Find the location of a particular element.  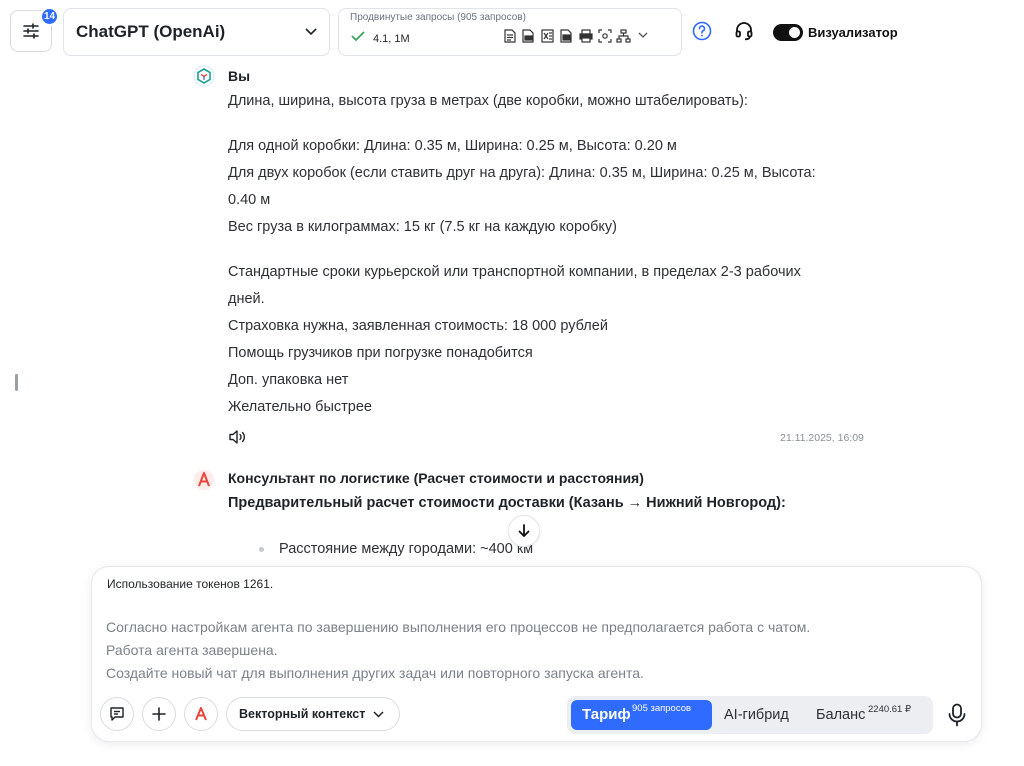

message-timestamp: 21.11.2025, 16:09 is located at coordinates (822, 438).